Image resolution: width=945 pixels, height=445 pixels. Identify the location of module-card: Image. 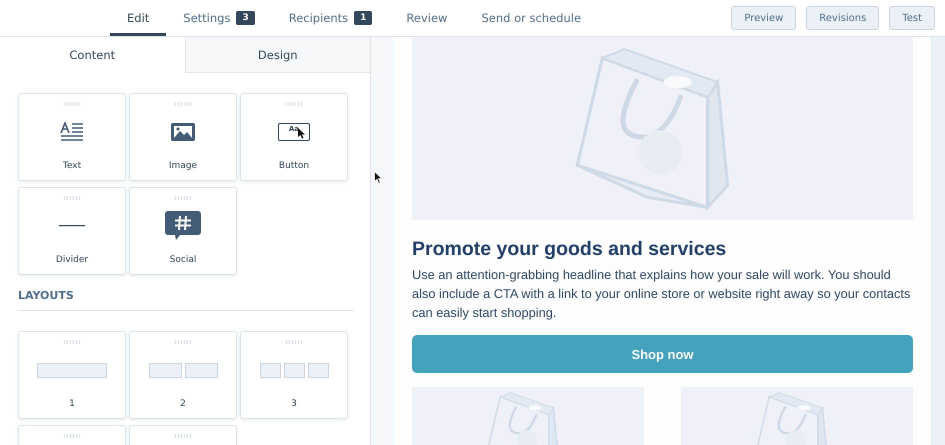
(183, 137).